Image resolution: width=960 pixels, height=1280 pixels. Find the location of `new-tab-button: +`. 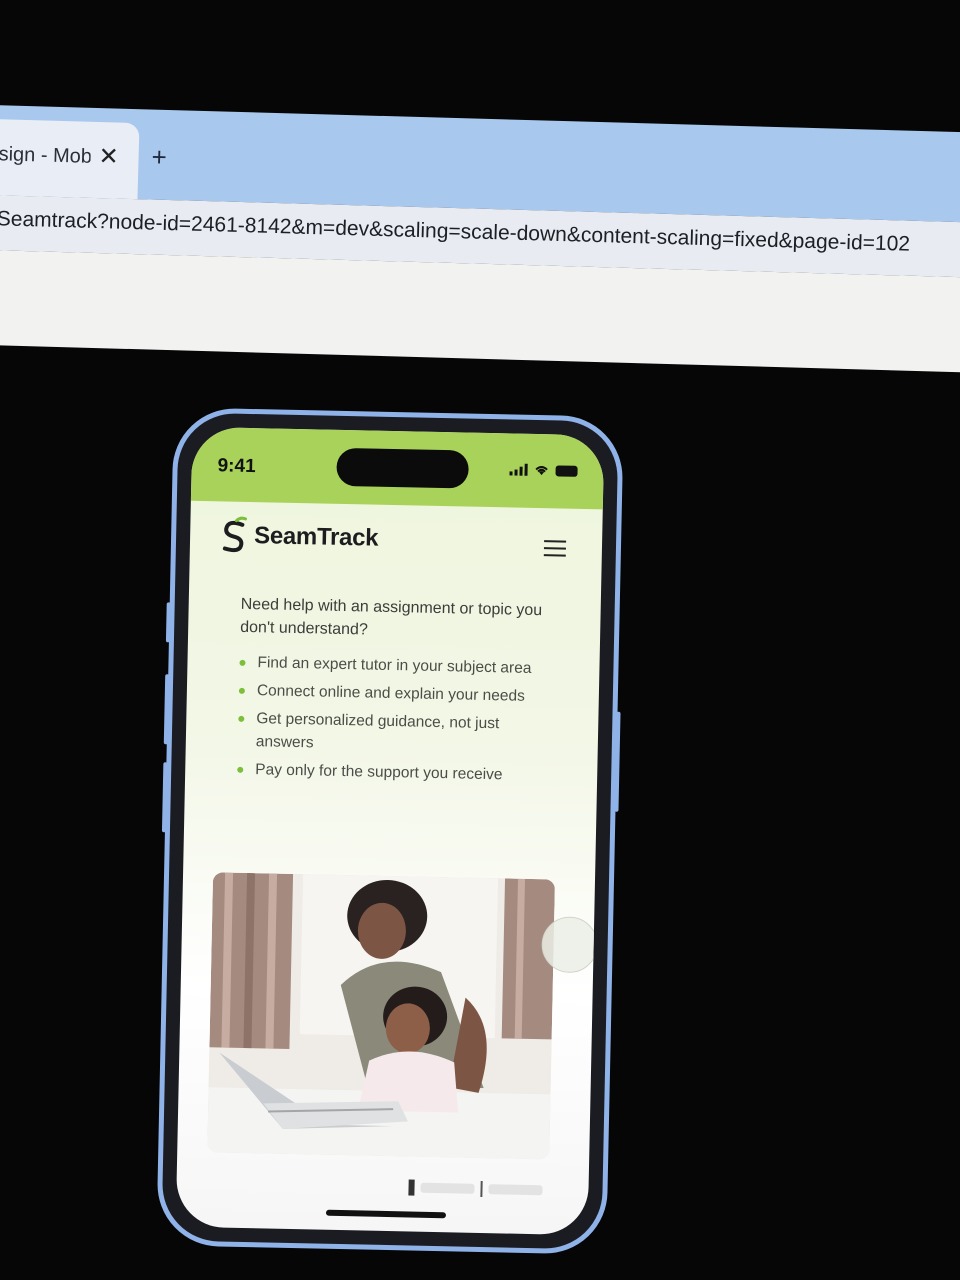

new-tab-button: + is located at coordinates (159, 157).